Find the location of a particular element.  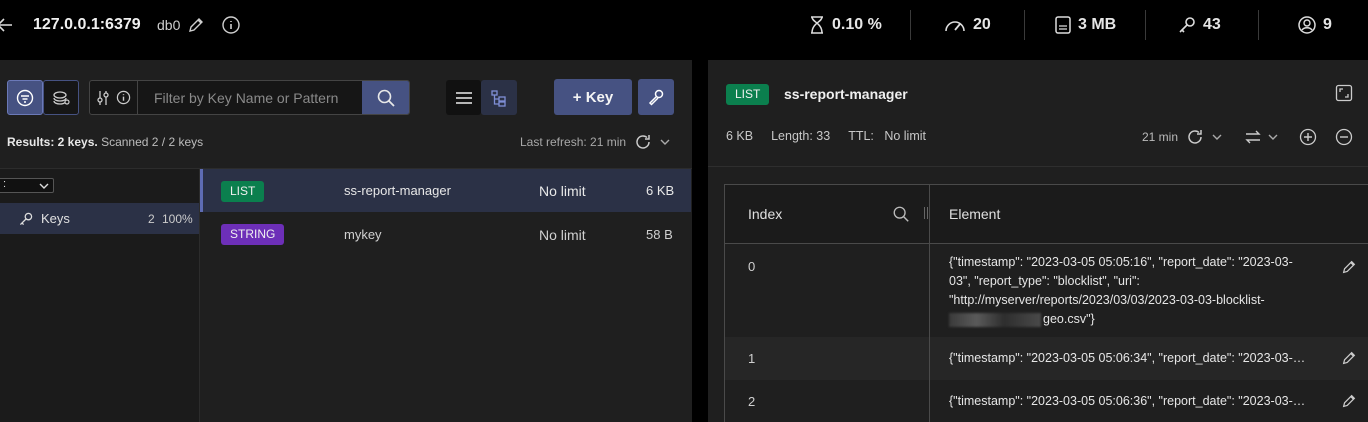

detail-size: 6 KB is located at coordinates (740, 136).